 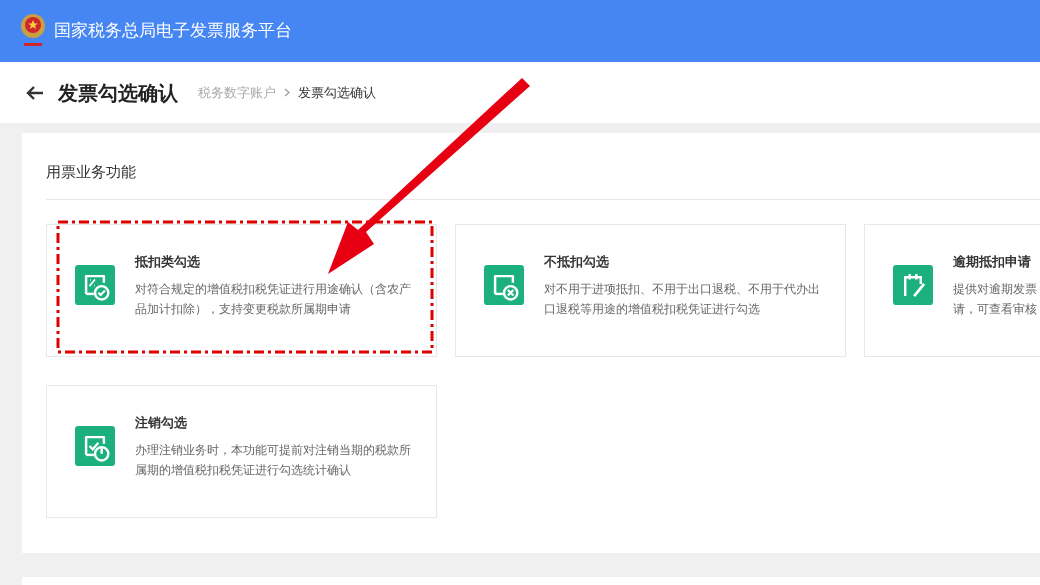 I want to click on section-title: 用票业务功能, so click(x=91, y=172).